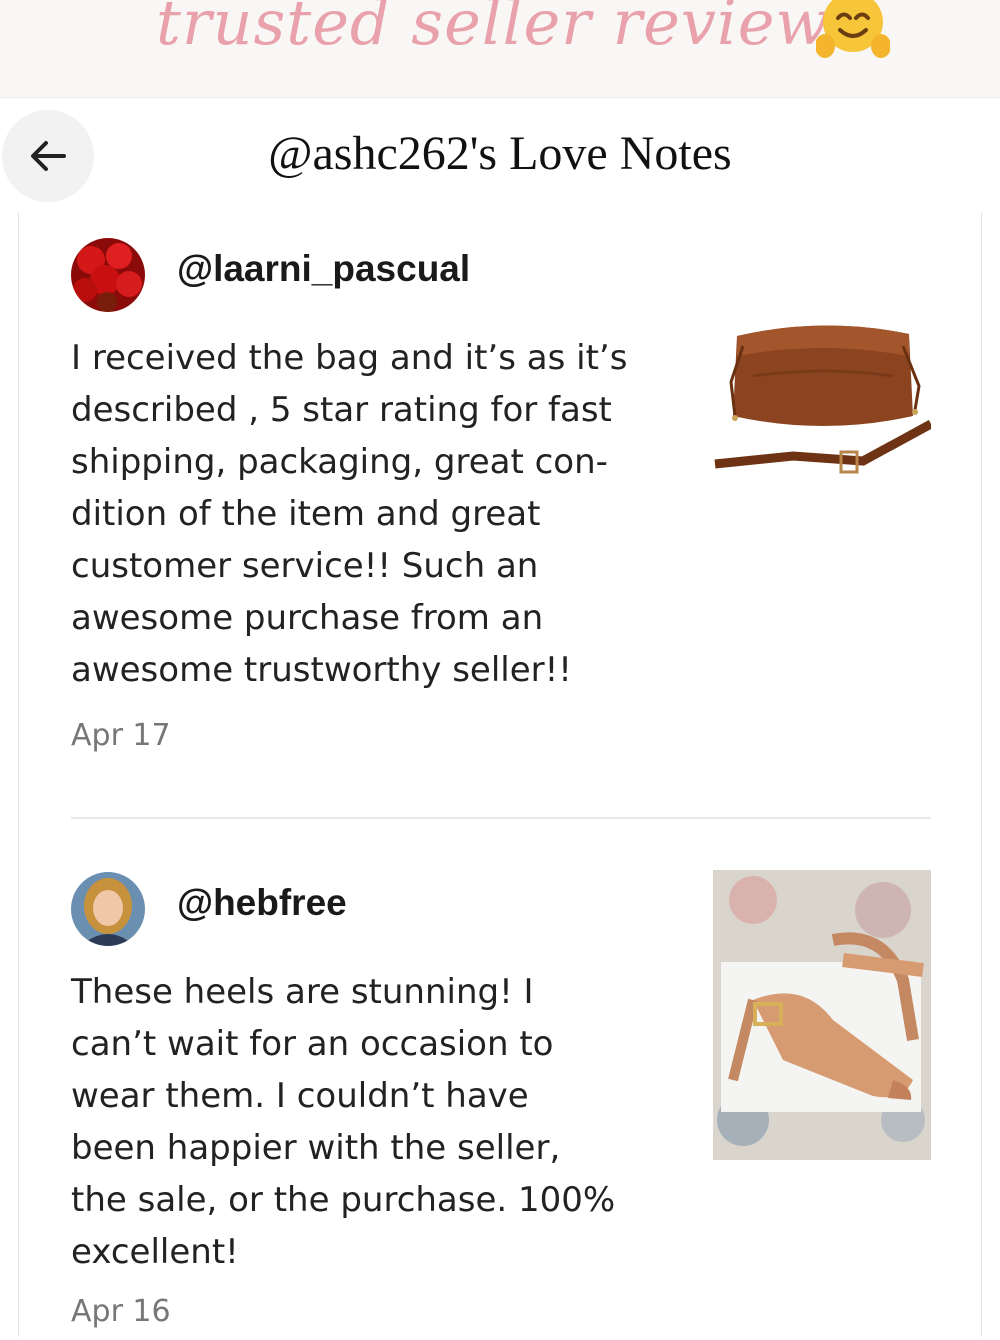 The image size is (1000, 1340). Describe the element at coordinates (822, 1015) in the screenshot. I see `item-photo-heels` at that location.